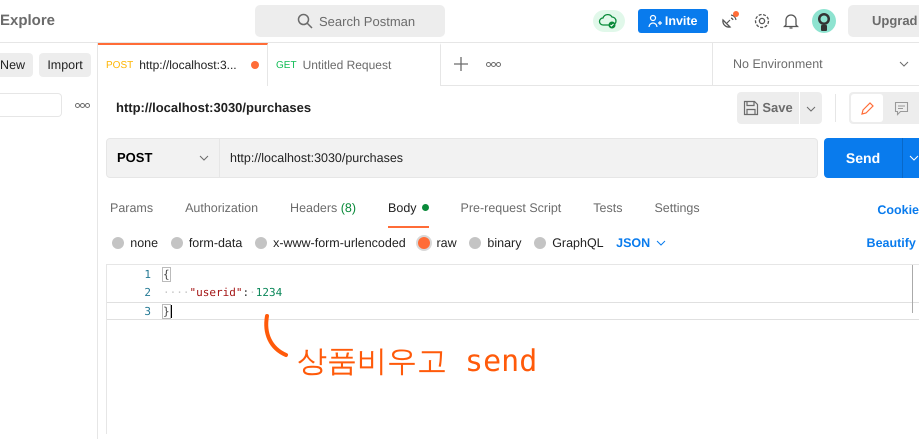  What do you see at coordinates (408, 213) in the screenshot?
I see `request-section-tab: Body` at bounding box center [408, 213].